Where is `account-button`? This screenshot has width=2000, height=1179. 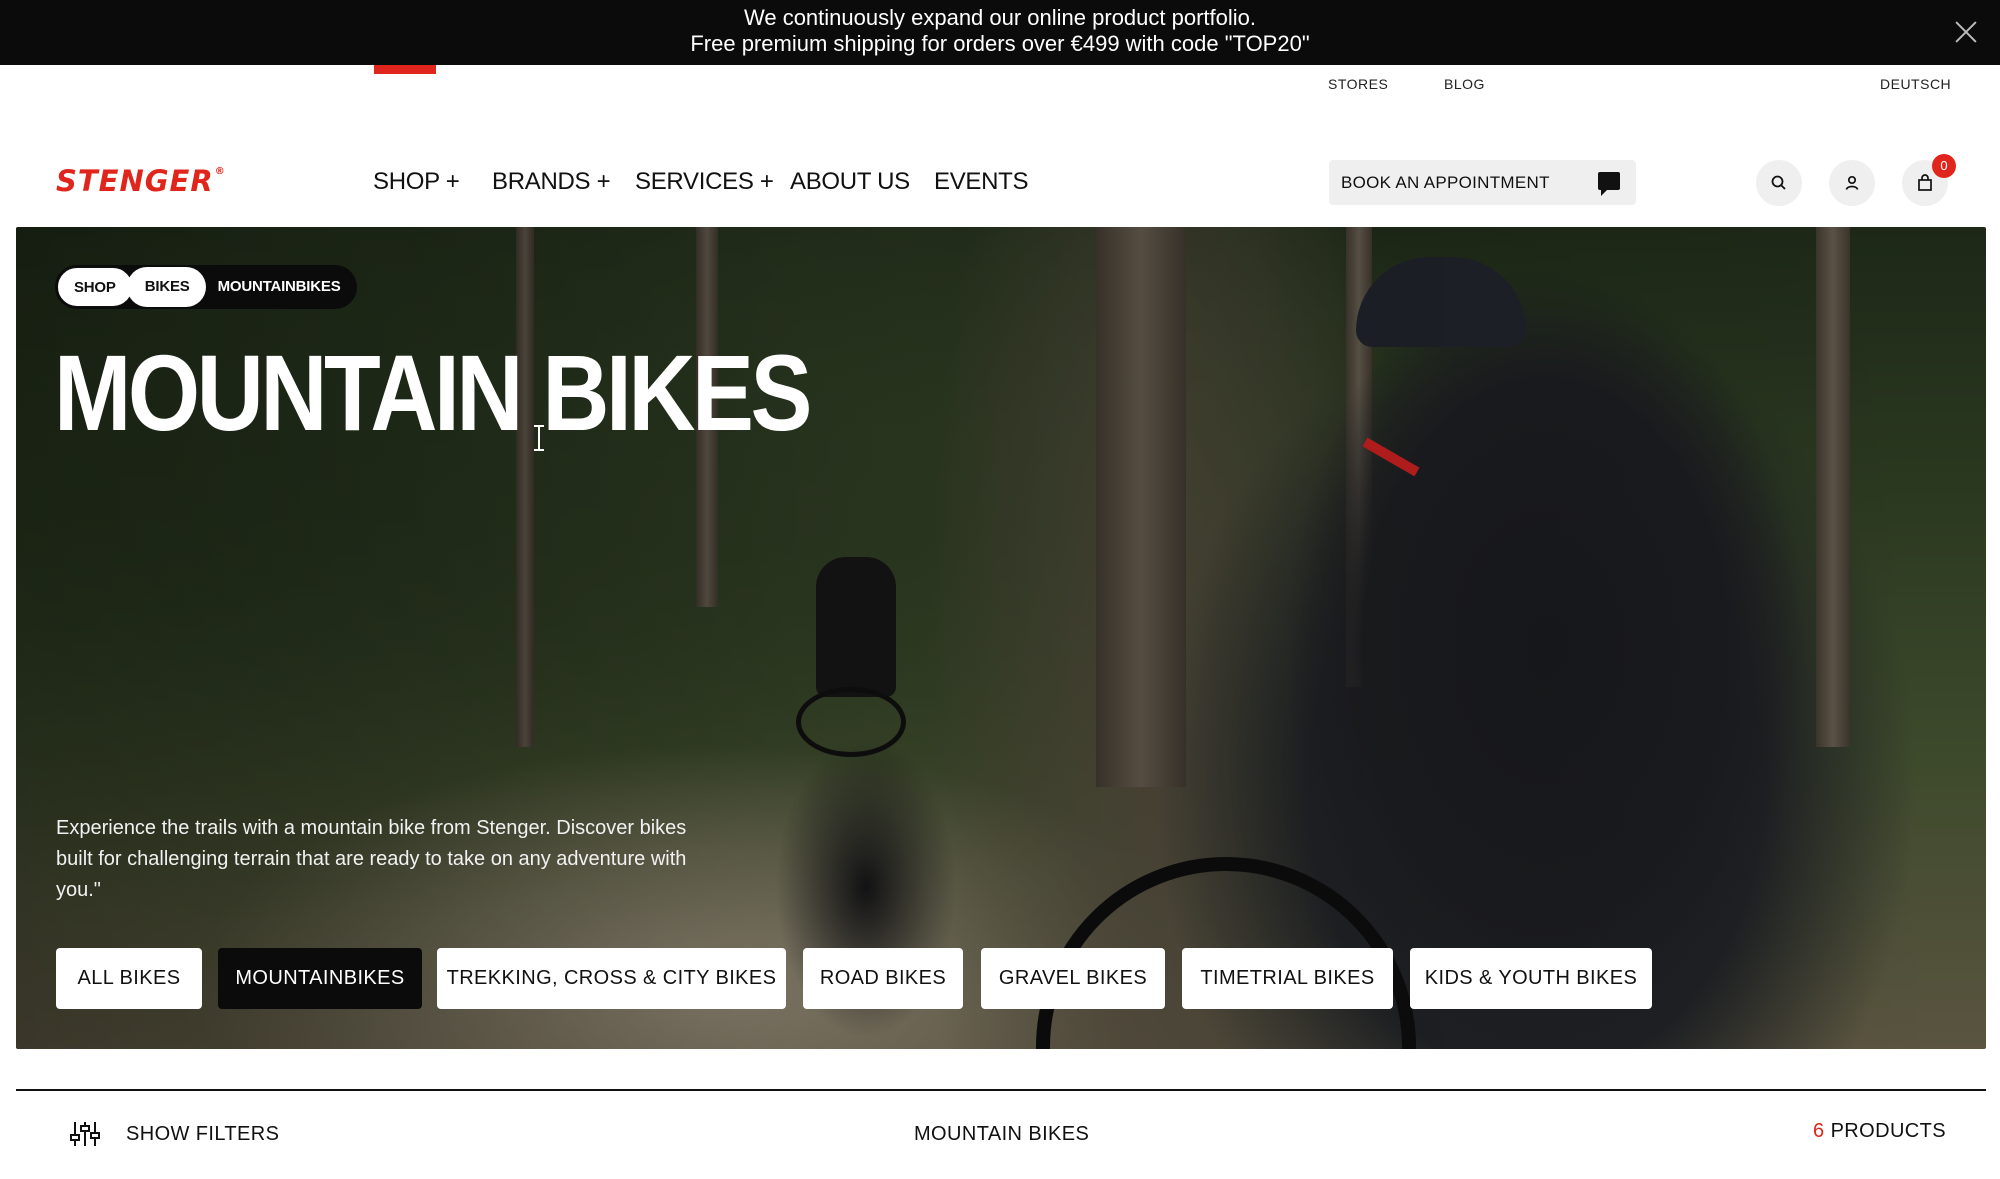 account-button is located at coordinates (1852, 183).